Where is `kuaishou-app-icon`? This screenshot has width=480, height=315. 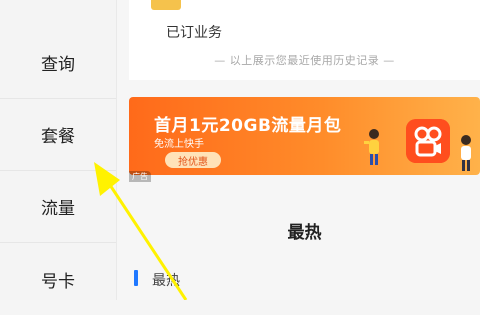 kuaishou-app-icon is located at coordinates (428, 141).